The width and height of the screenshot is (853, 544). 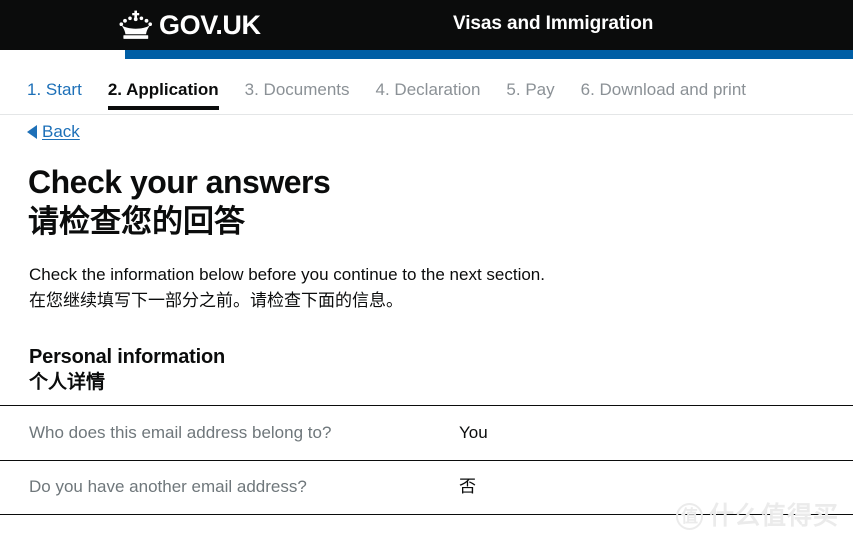 I want to click on section-heading-personal-information-chinese: 个人详情, so click(x=67, y=382).